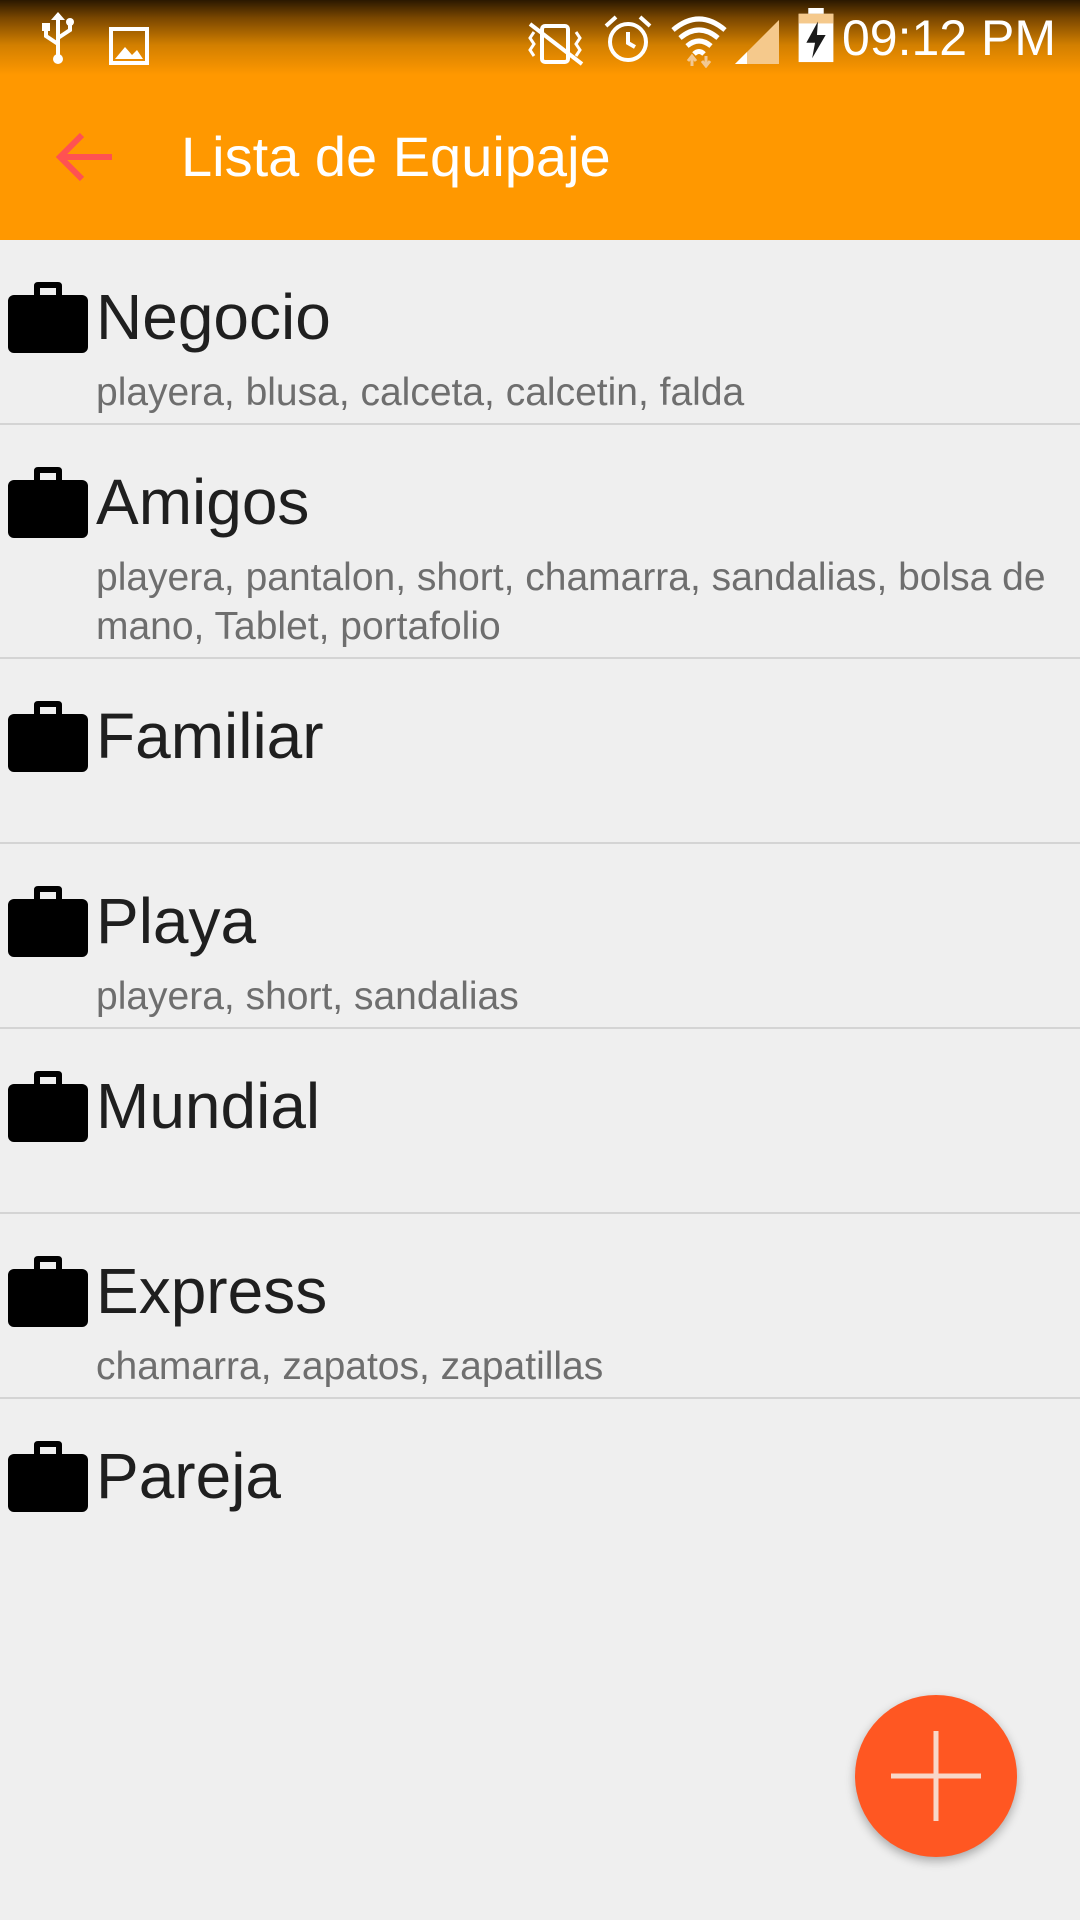  What do you see at coordinates (540, 936) in the screenshot?
I see `list-item: Playa playera, short, sandalias` at bounding box center [540, 936].